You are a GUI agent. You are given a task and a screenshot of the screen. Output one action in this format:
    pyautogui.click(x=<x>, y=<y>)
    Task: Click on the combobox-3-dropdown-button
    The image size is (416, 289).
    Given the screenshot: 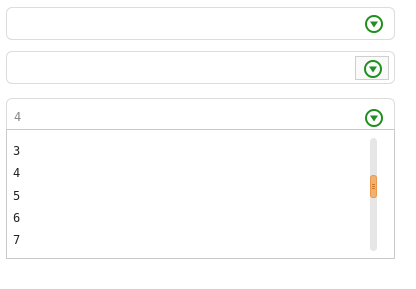 What is the action you would take?
    pyautogui.click(x=374, y=118)
    